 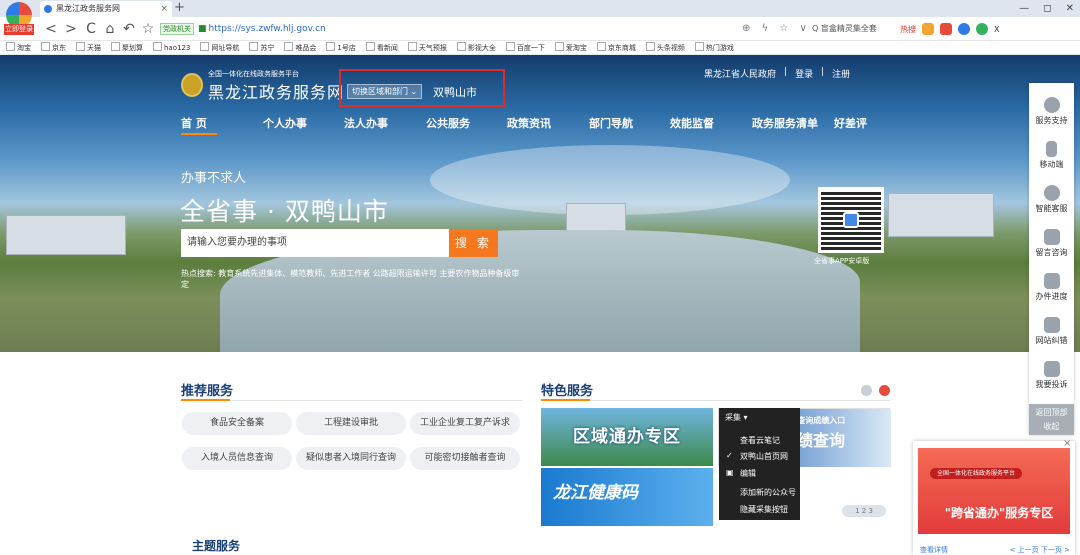 What do you see at coordinates (66, 235) in the screenshot?
I see `hero-buildings-left` at bounding box center [66, 235].